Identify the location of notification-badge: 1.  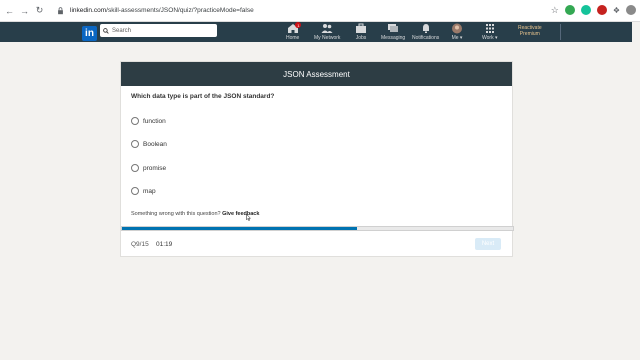
(298, 25).